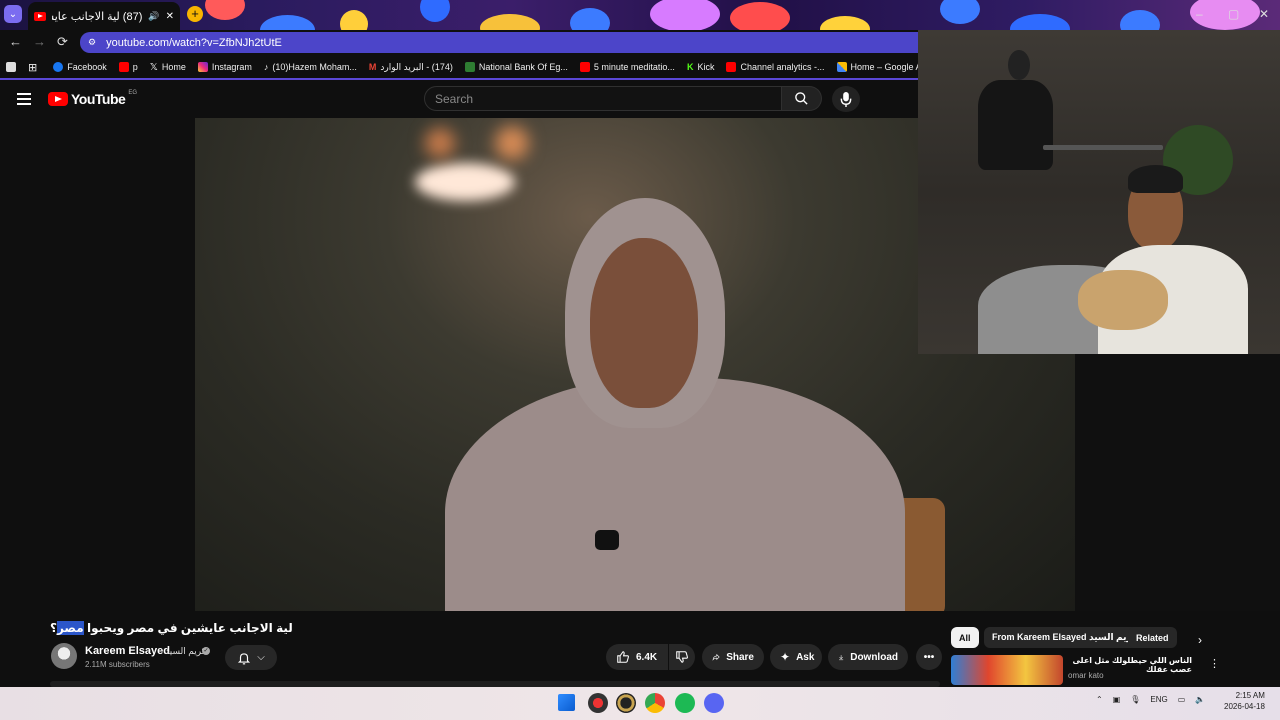 The height and width of the screenshot is (720, 1280). What do you see at coordinates (202, 67) in the screenshot?
I see `instagram-icon` at bounding box center [202, 67].